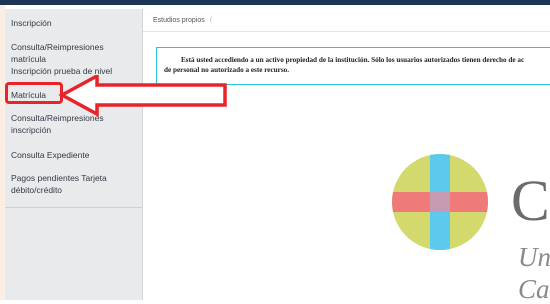 This screenshot has height=304, width=550. What do you see at coordinates (142, 96) in the screenshot?
I see `left-arrow-icon` at bounding box center [142, 96].